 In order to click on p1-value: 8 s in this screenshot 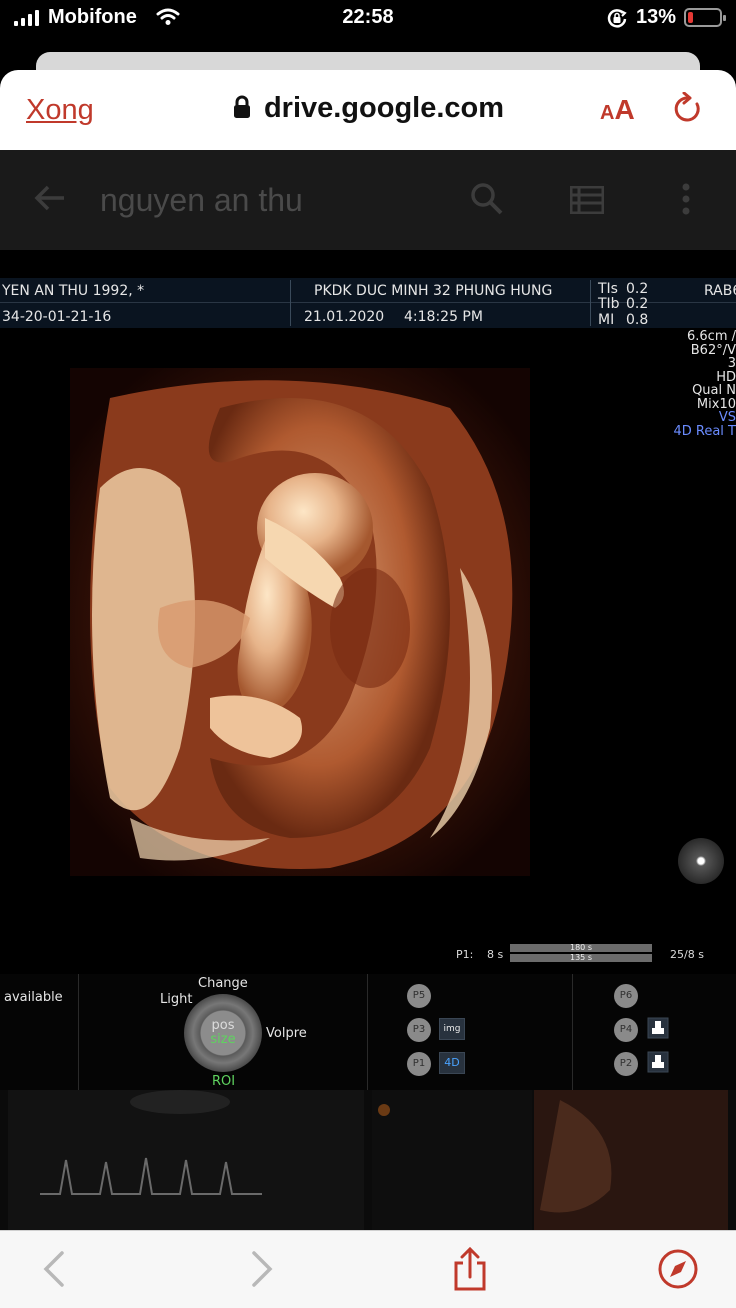, I will do `click(495, 954)`.